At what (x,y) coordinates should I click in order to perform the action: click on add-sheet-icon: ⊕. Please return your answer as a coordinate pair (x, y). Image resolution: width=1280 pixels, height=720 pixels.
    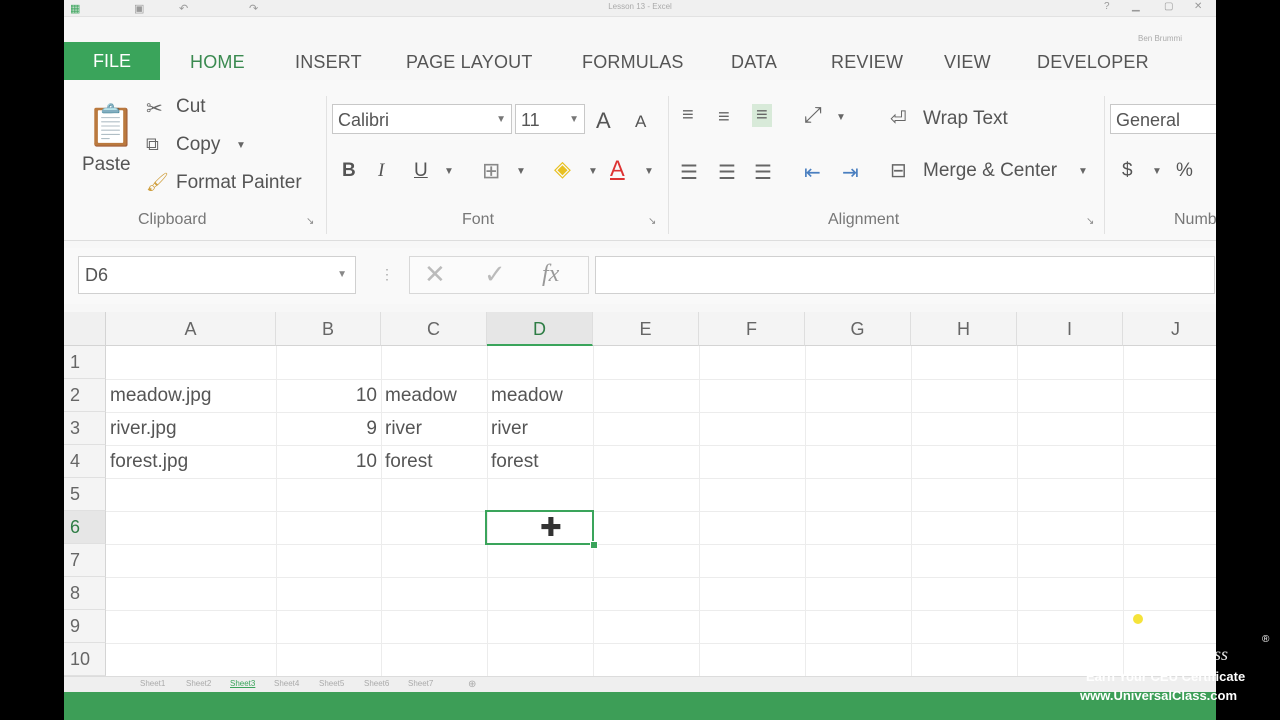
    Looking at the image, I should click on (472, 684).